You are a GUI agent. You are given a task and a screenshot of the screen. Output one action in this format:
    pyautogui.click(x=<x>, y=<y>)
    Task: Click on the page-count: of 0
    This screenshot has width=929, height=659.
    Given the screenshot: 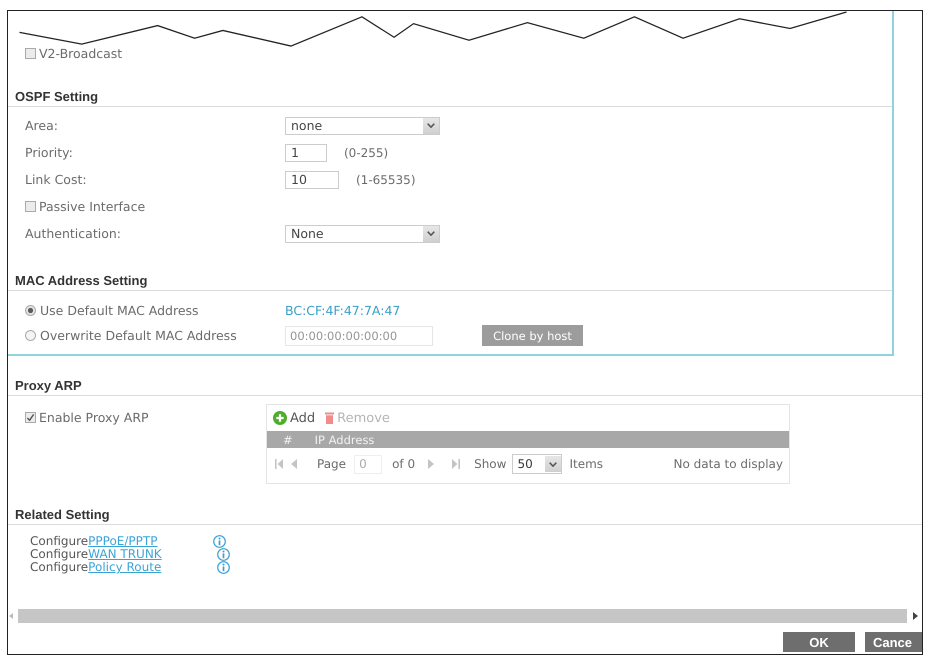 What is the action you would take?
    pyautogui.click(x=404, y=464)
    